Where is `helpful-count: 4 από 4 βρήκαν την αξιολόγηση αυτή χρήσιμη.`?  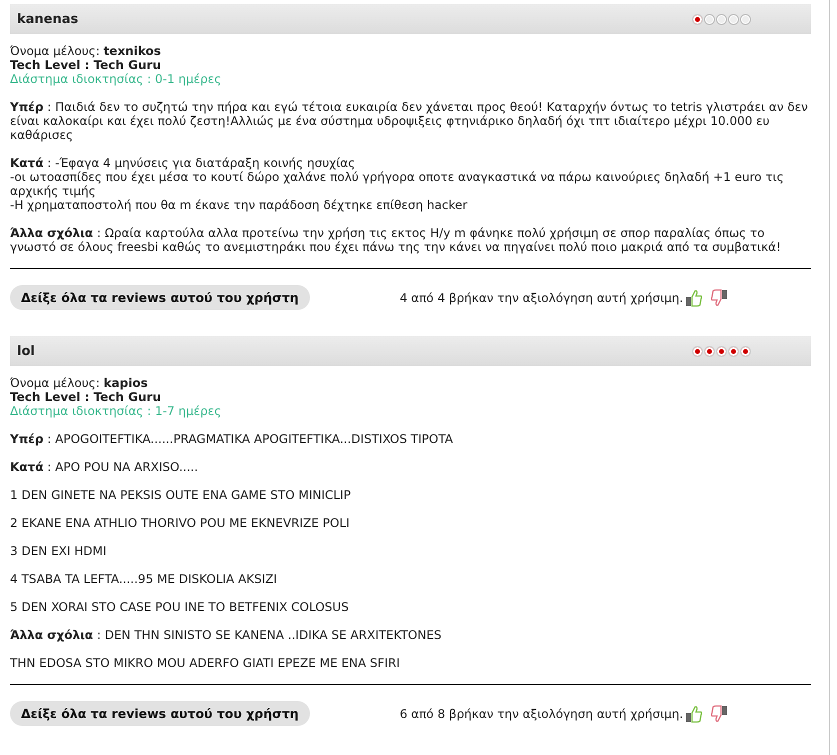 helpful-count: 4 από 4 βρήκαν την αξιολόγηση αυτή χρήσιμη. is located at coordinates (542, 297).